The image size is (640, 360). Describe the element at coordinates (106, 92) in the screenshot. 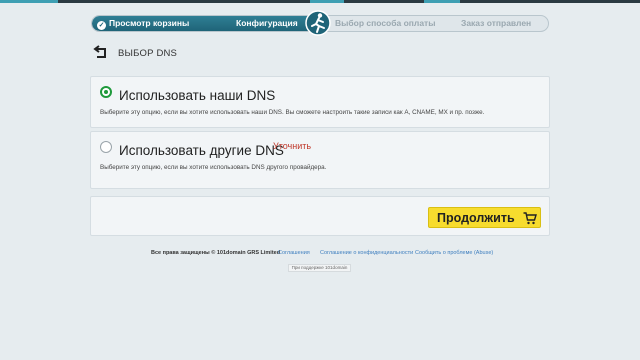

I see `radio-selected` at that location.